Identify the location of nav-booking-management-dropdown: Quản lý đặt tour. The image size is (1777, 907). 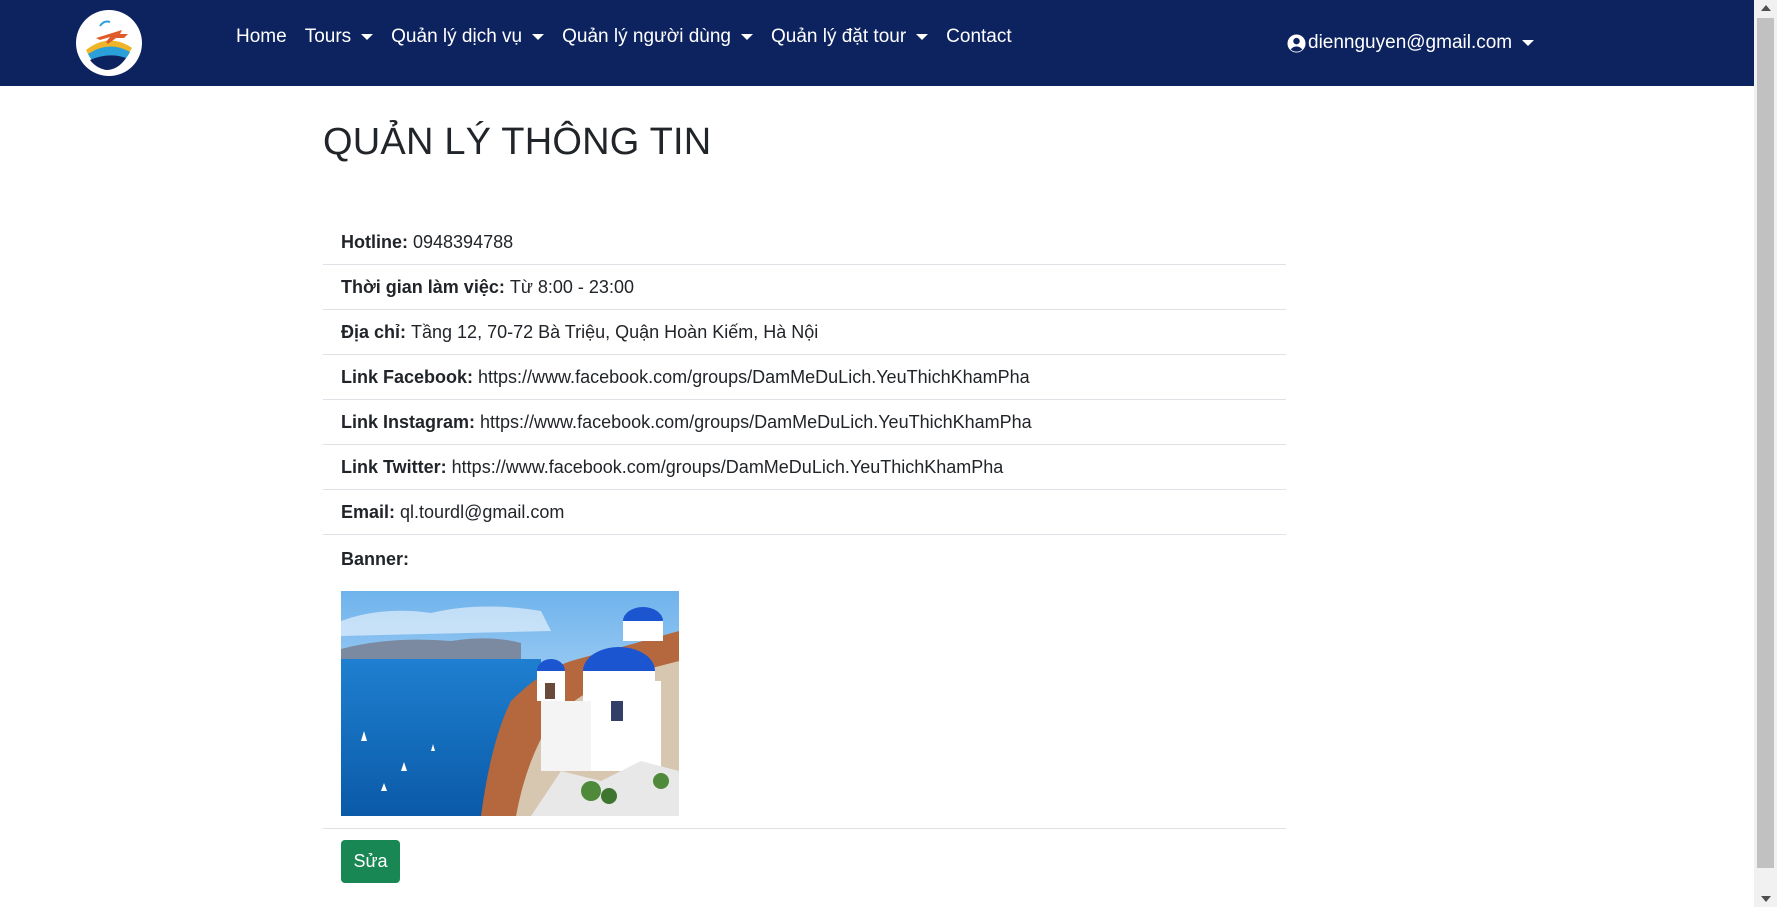
(849, 37).